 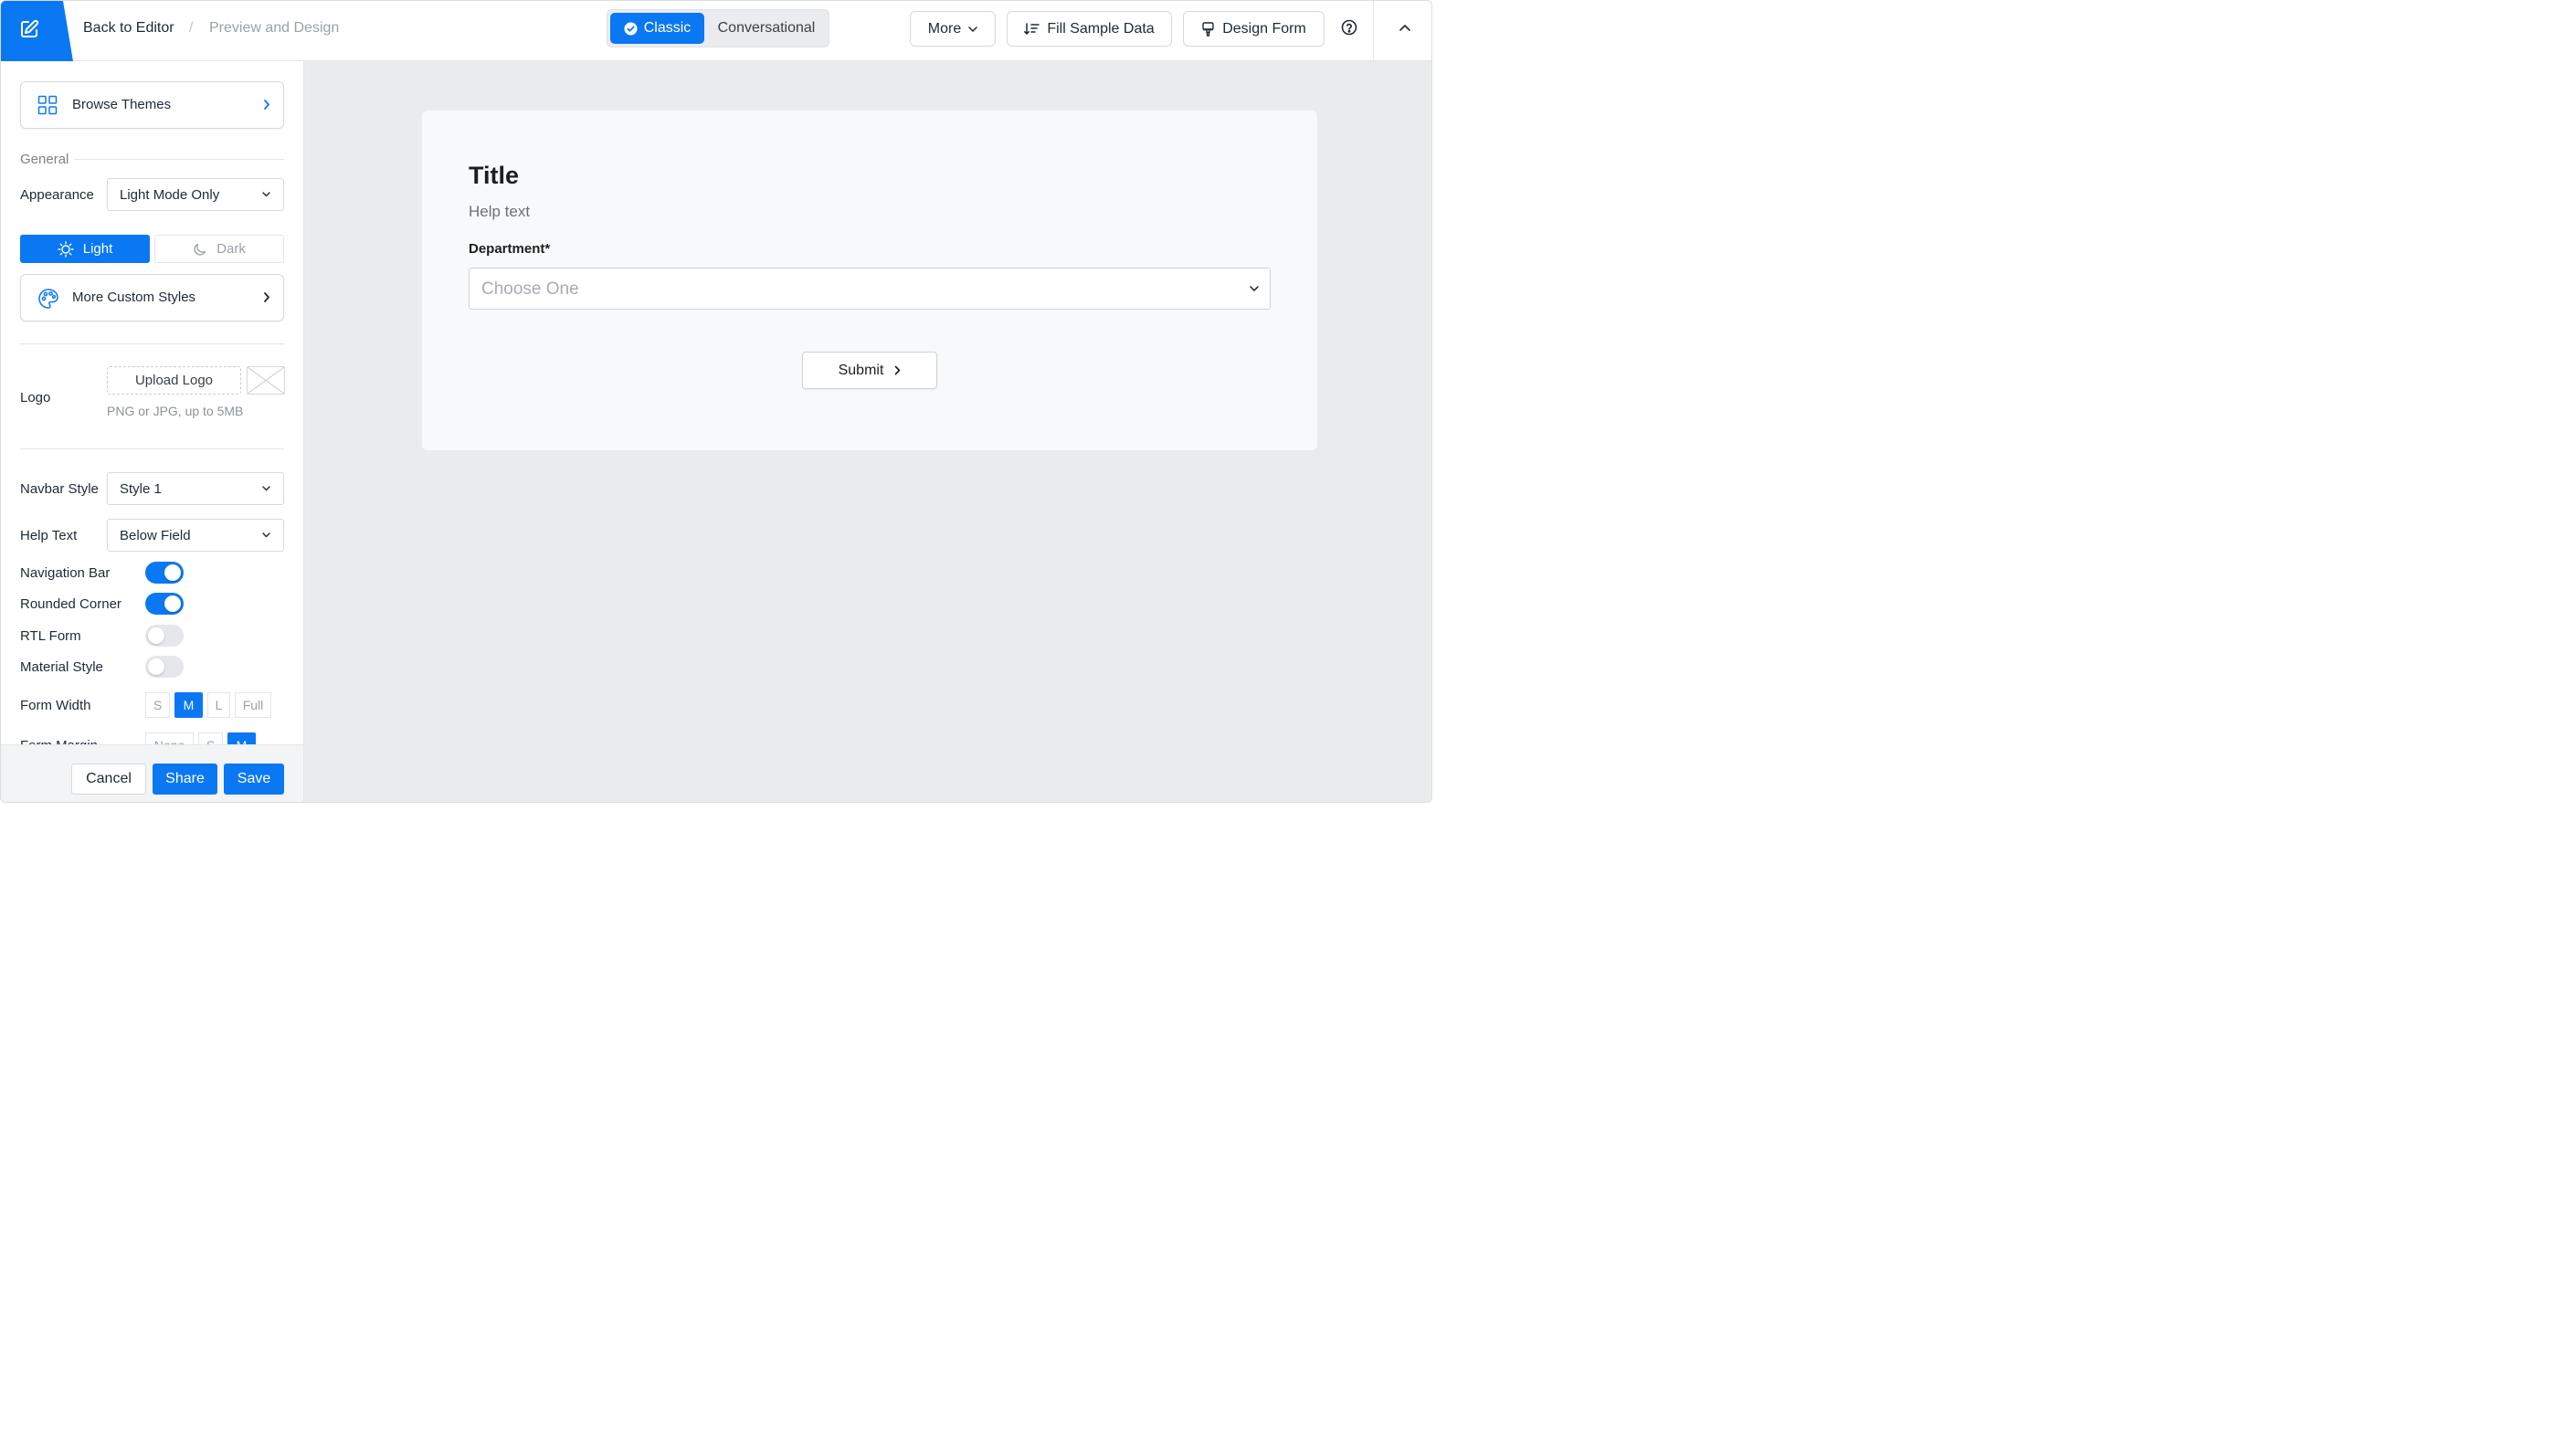 What do you see at coordinates (61, 667) in the screenshot?
I see `material-style-label: Material Style` at bounding box center [61, 667].